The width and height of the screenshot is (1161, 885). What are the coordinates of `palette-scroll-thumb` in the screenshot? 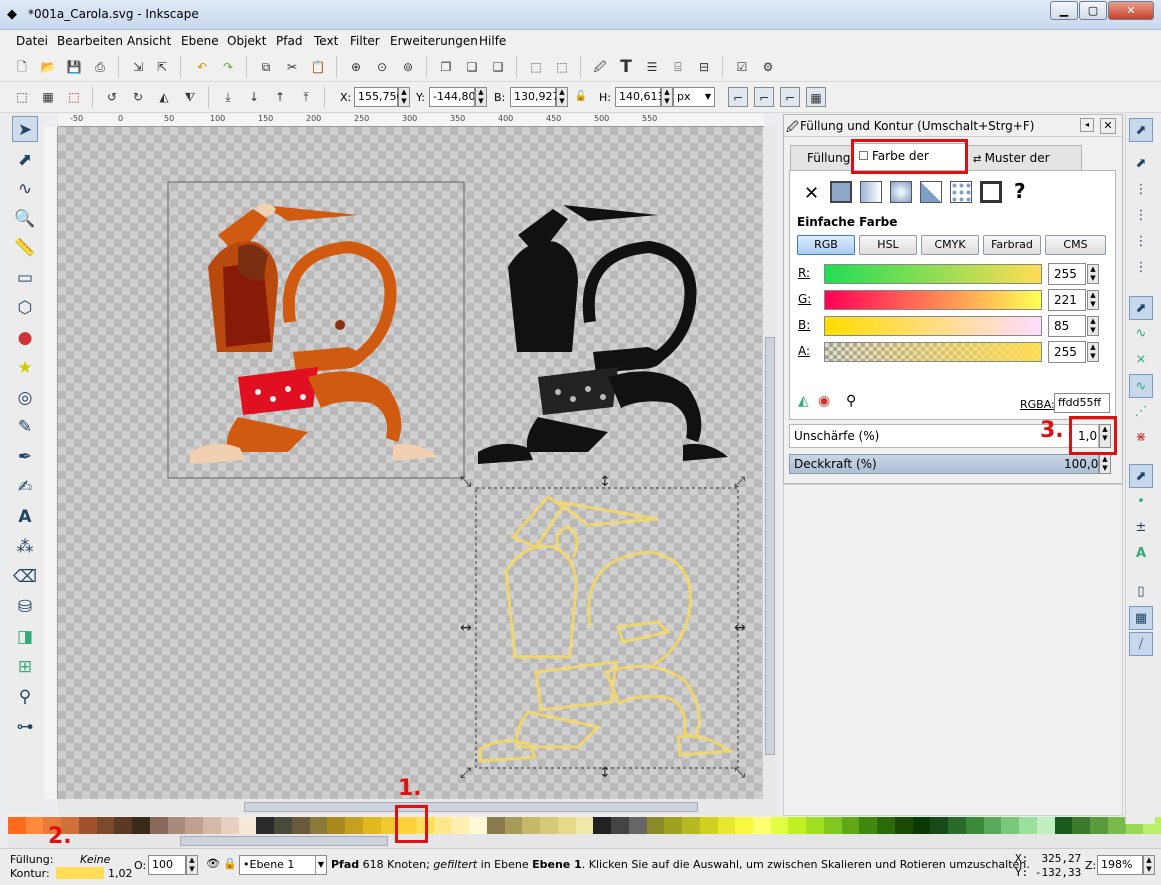 It's located at (284, 841).